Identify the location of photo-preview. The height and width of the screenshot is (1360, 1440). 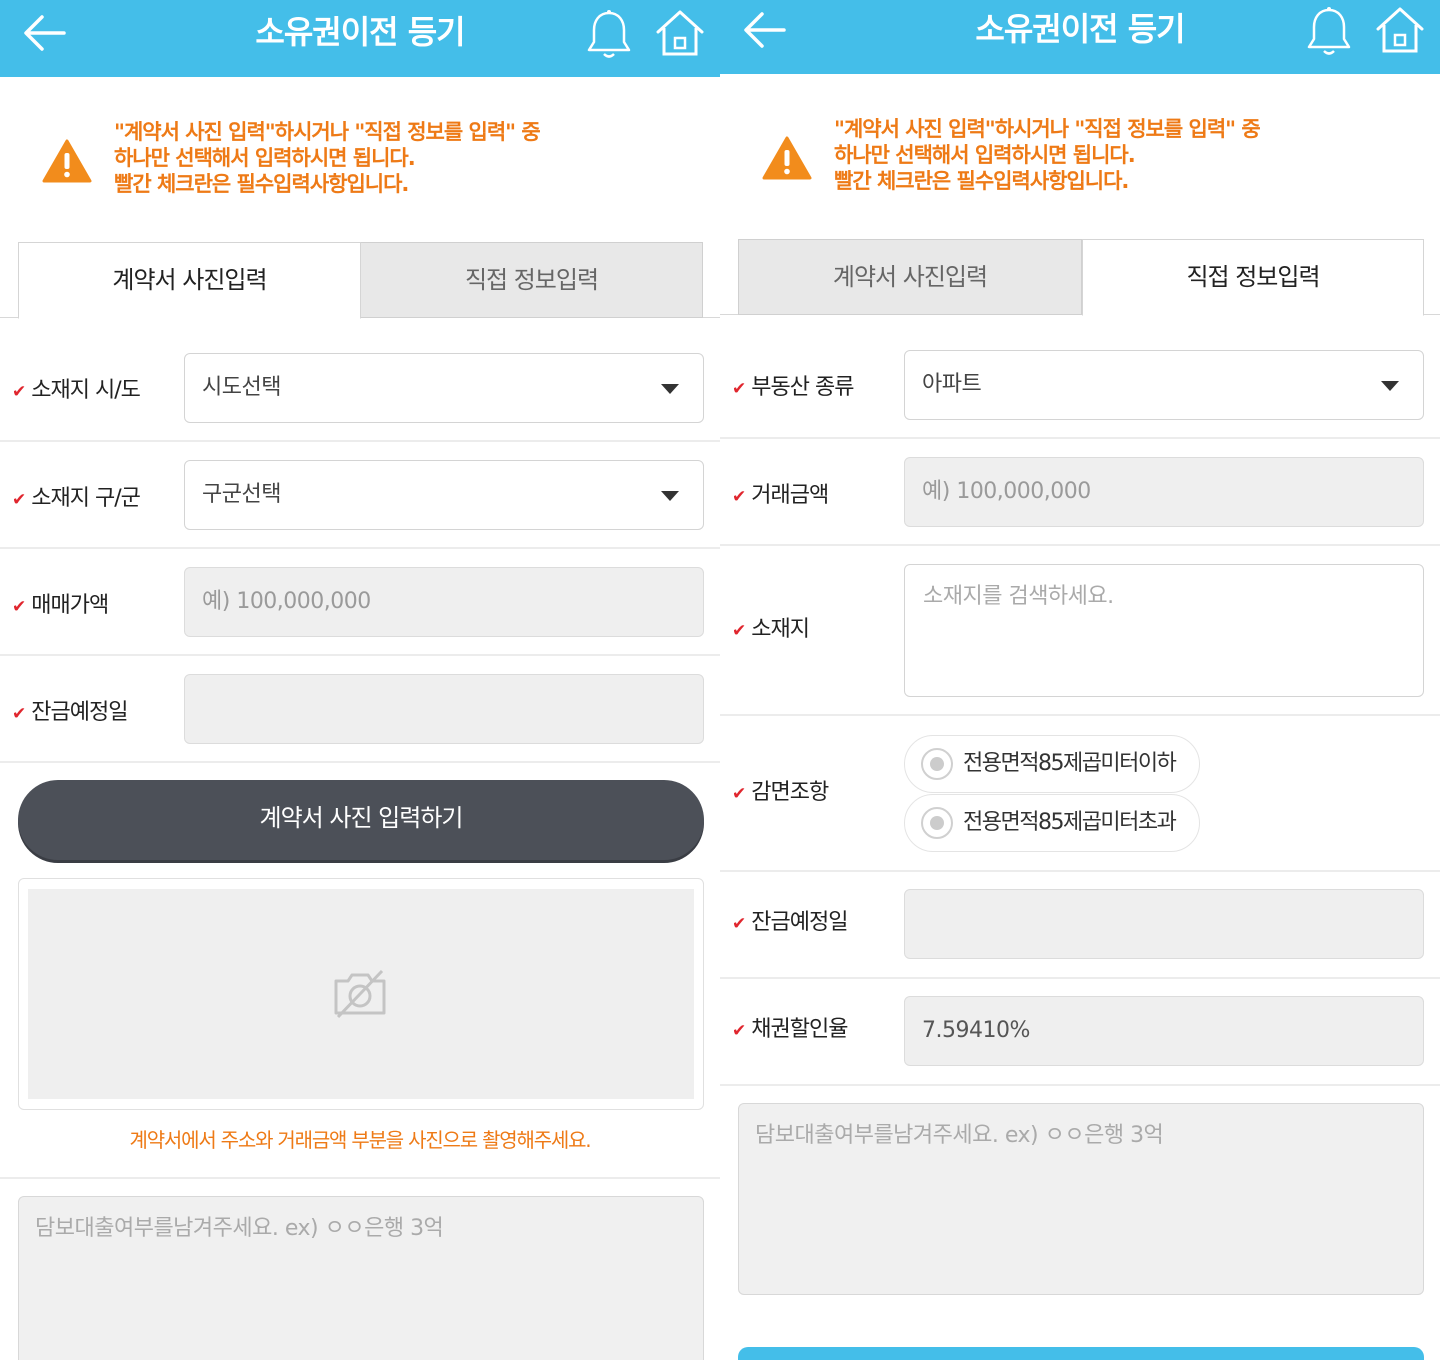
(361, 994).